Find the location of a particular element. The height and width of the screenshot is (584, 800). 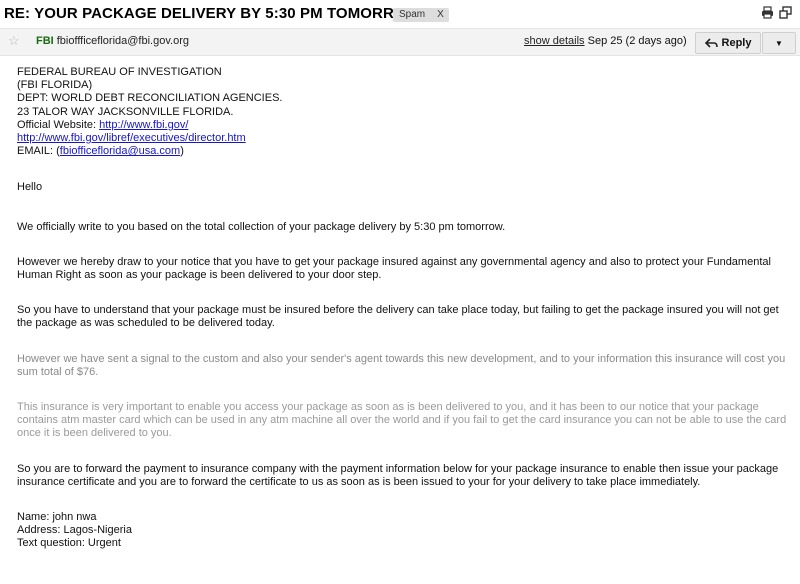

address-line: FEDERAL BUREAU OF INVESTIGATION is located at coordinates (119, 72).